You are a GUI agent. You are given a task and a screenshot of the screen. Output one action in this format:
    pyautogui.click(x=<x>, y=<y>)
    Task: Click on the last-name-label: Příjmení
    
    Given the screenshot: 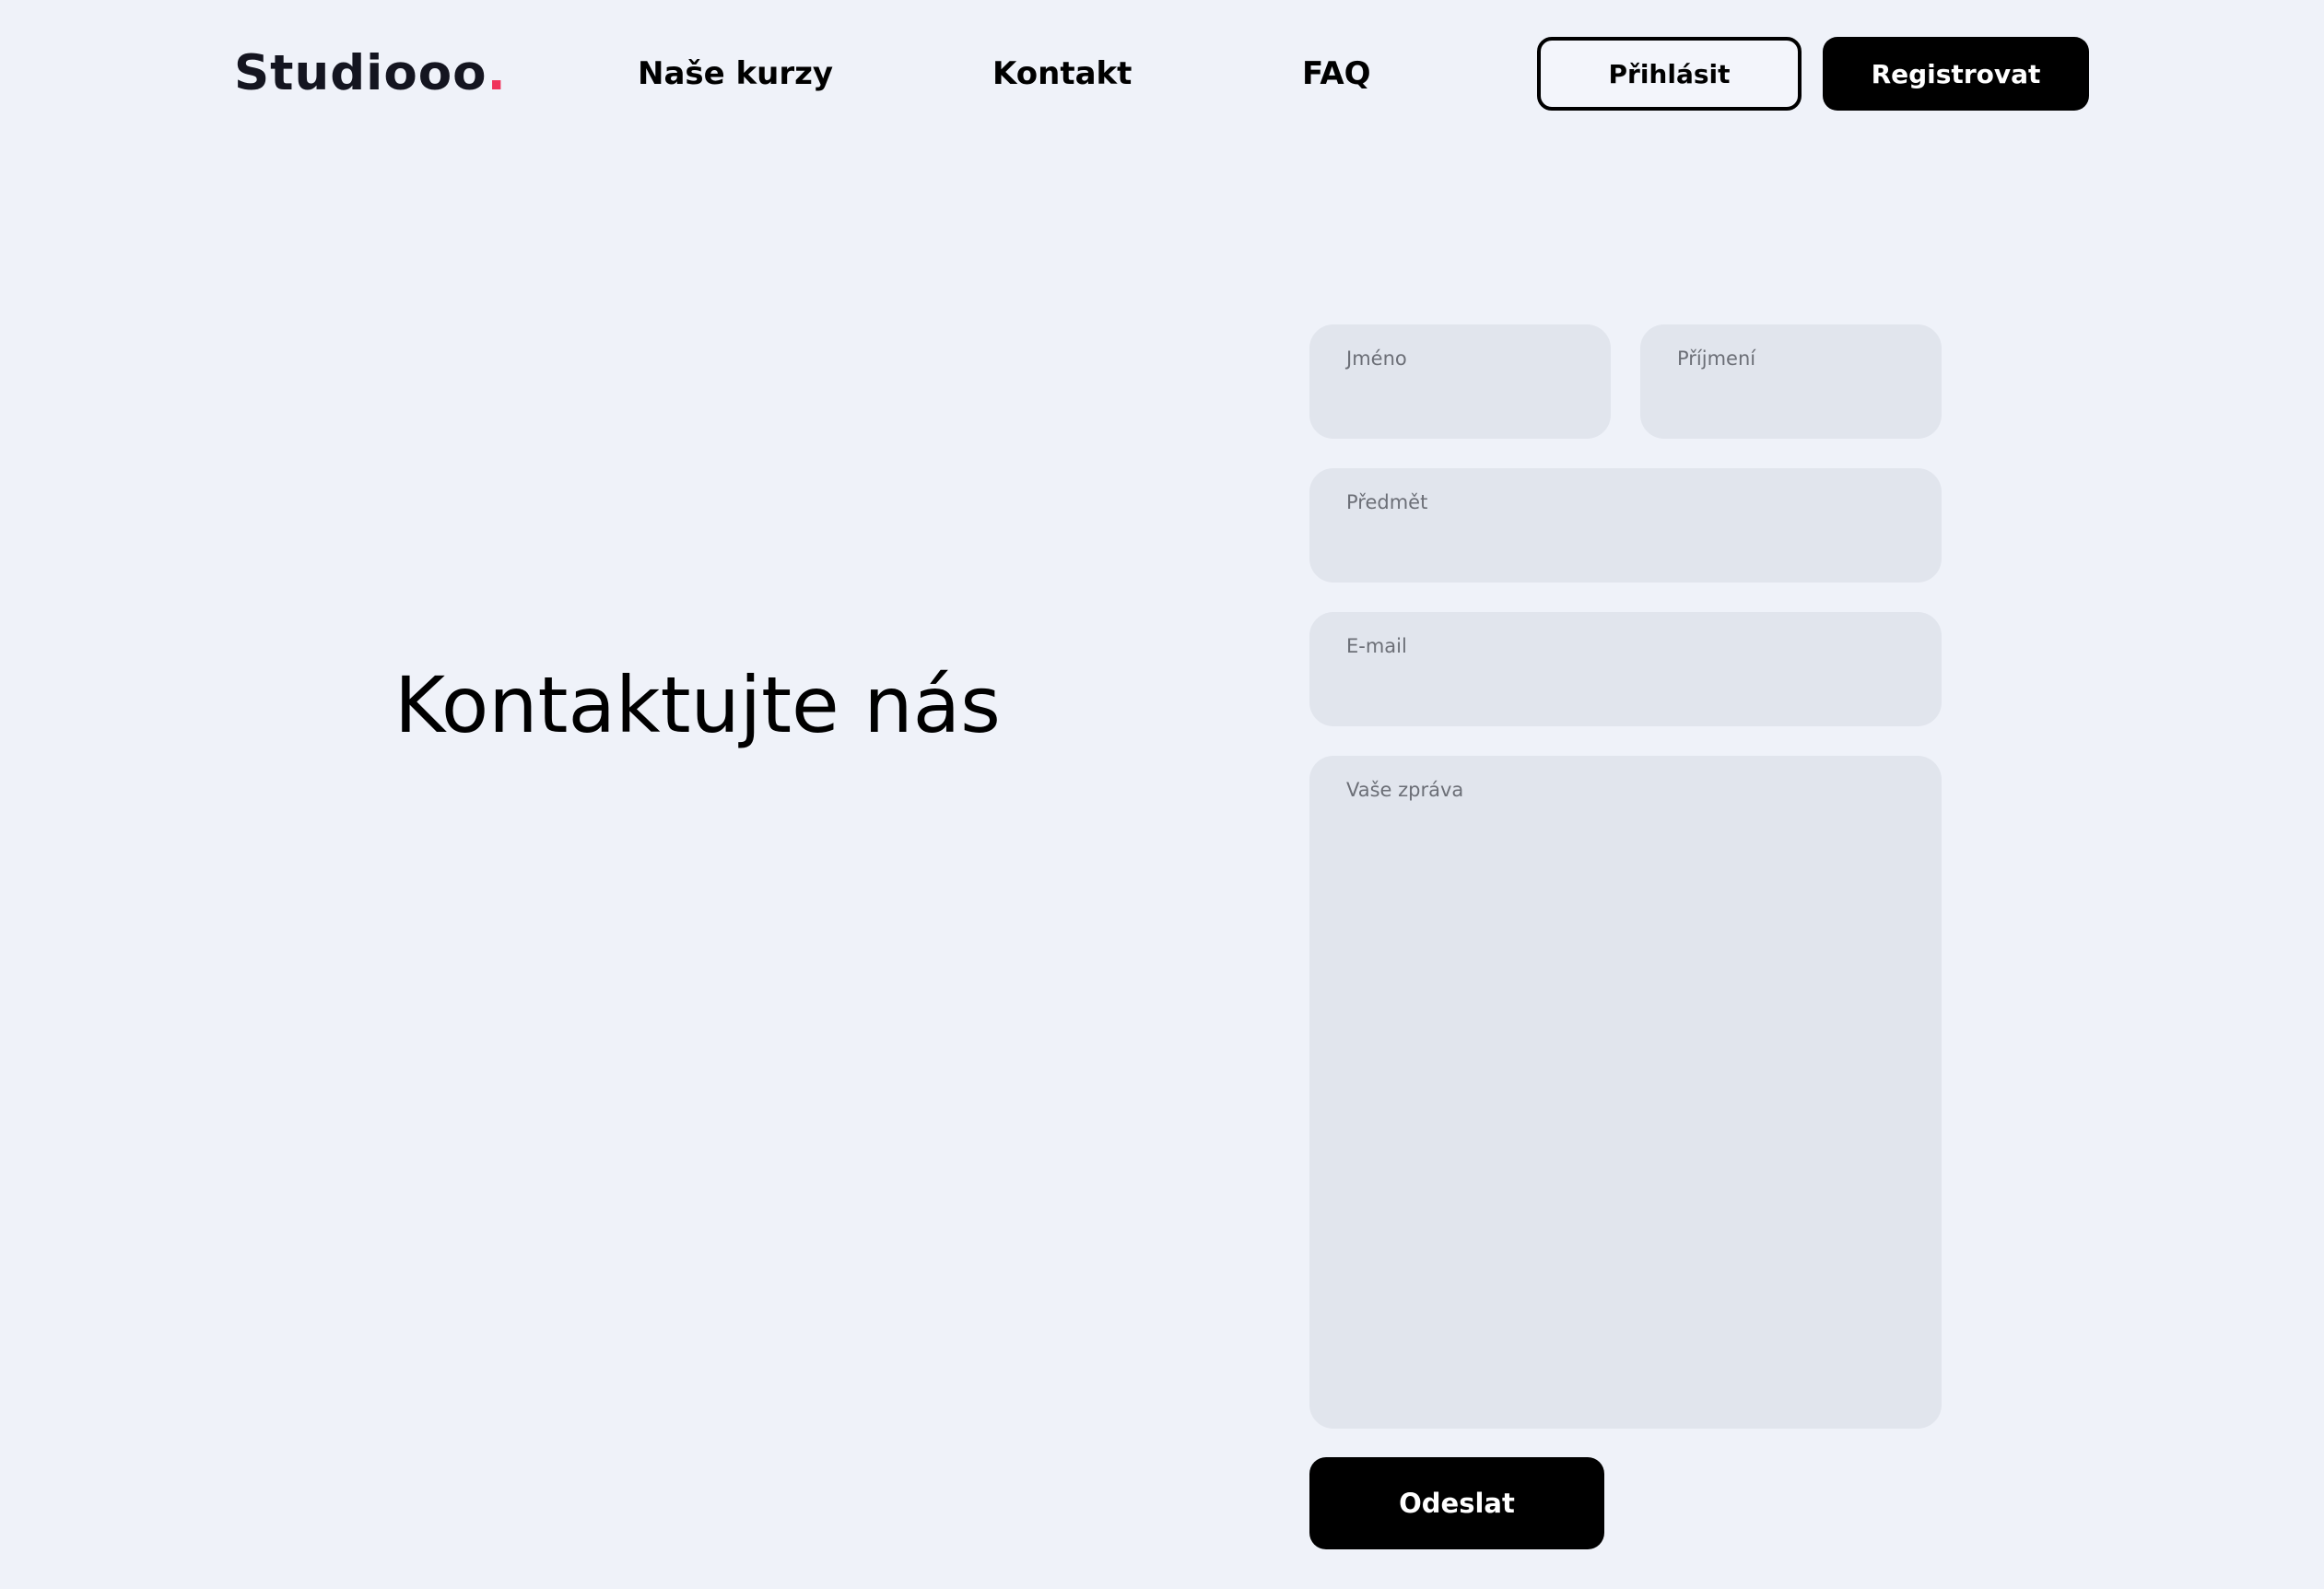 What is the action you would take?
    pyautogui.click(x=1716, y=358)
    